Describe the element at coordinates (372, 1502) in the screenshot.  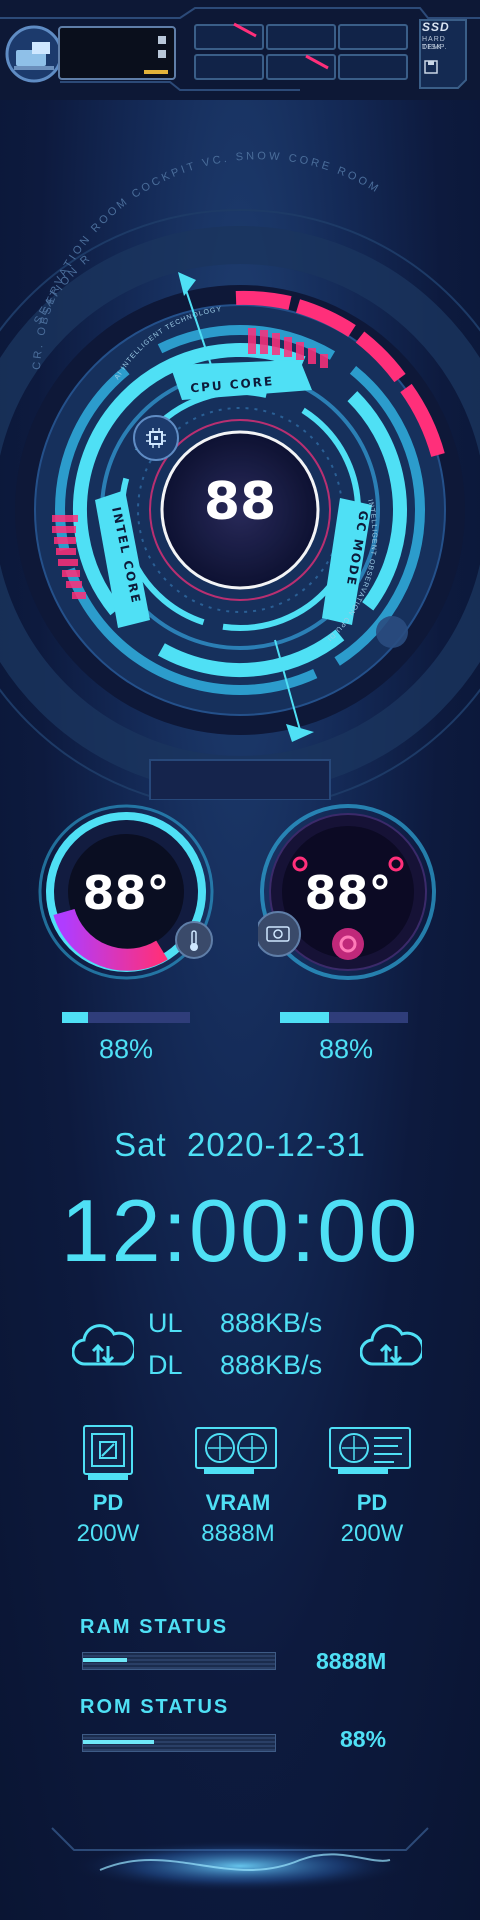
I see `hw-label-3: PD` at that location.